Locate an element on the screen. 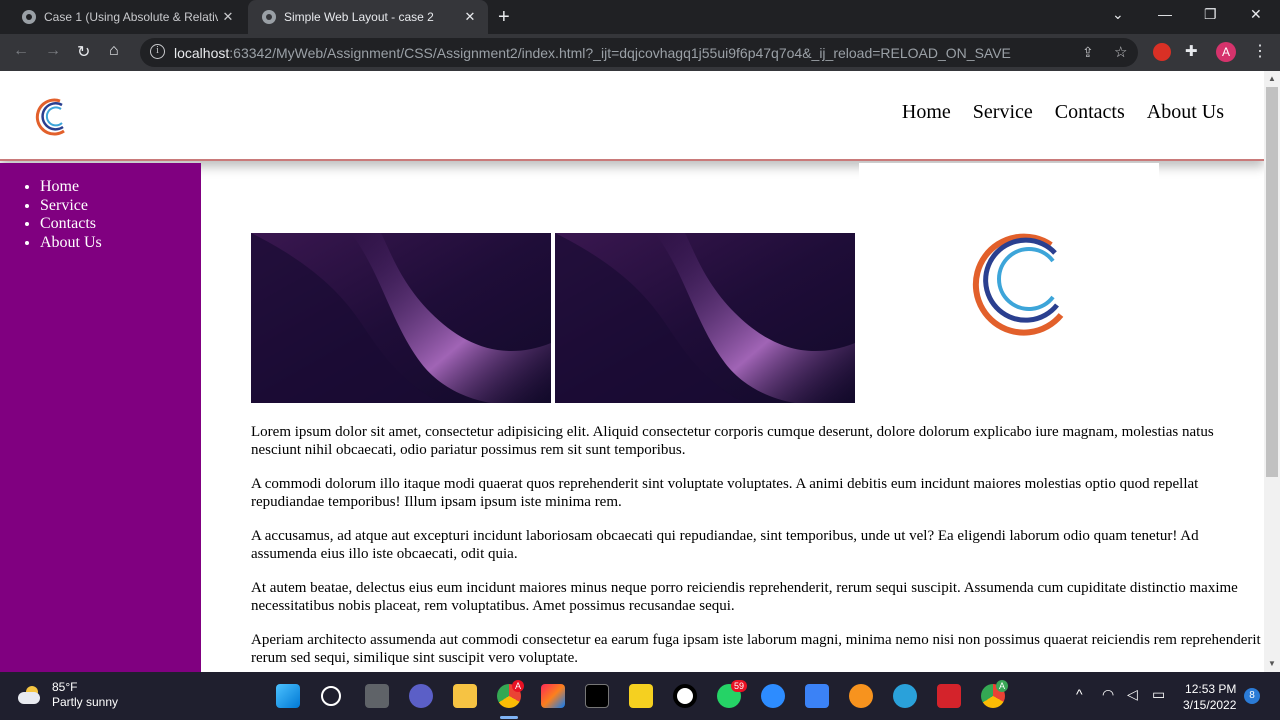 The height and width of the screenshot is (720, 1280). scroll-up-icon: ▲ is located at coordinates (1272, 78).